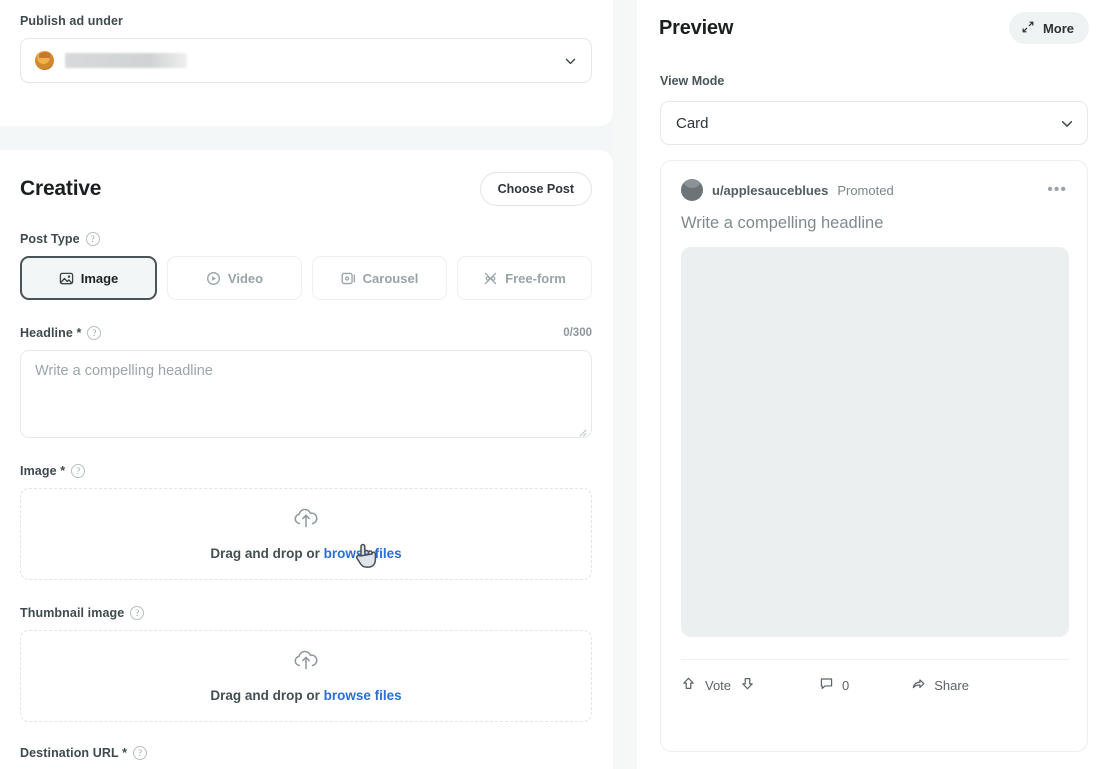 This screenshot has width=1107, height=769. What do you see at coordinates (99, 278) in the screenshot?
I see `post-type-option-image-label: Image` at bounding box center [99, 278].